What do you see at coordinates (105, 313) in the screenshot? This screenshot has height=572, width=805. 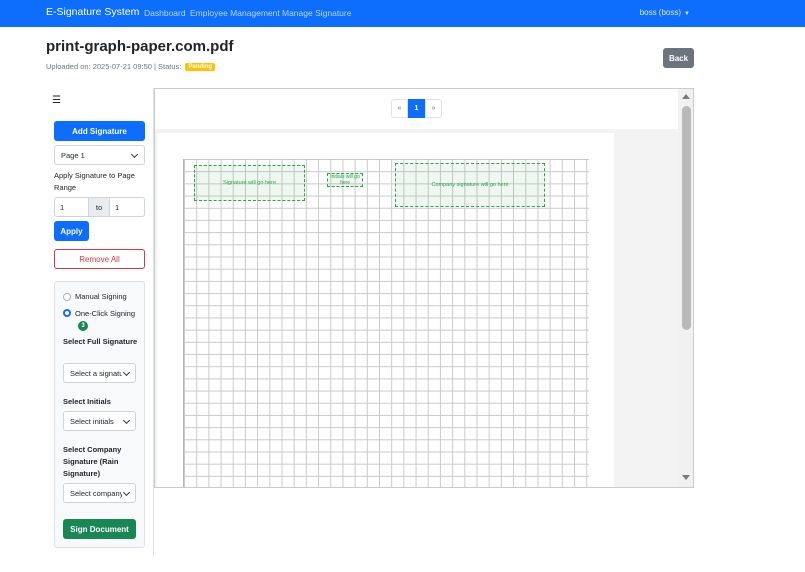 I see `oneclick-signing-label: One-Click Signing` at bounding box center [105, 313].